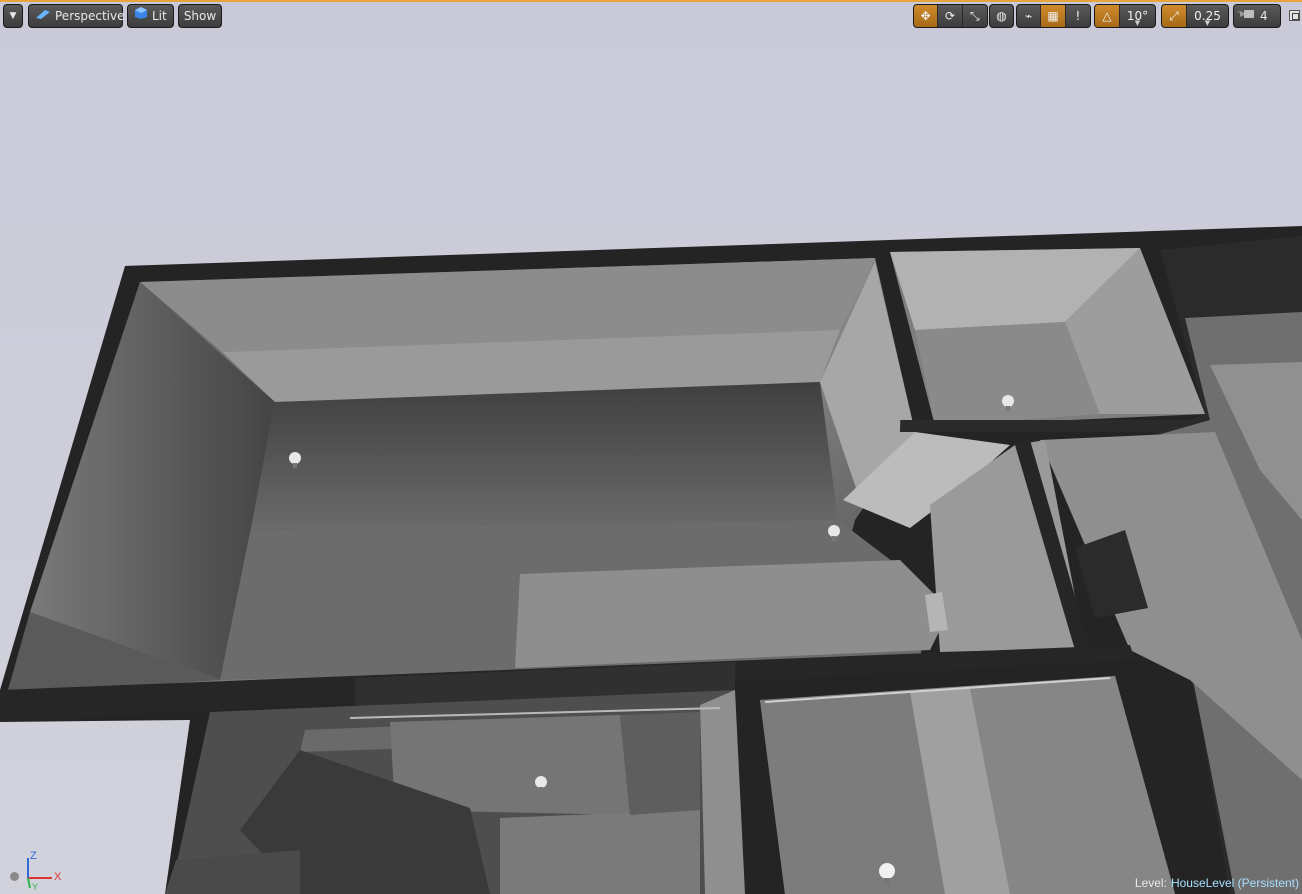 This screenshot has width=1302, height=894. What do you see at coordinates (1137, 16) in the screenshot?
I see `rotation-snap-dropdown: 10° ▼` at bounding box center [1137, 16].